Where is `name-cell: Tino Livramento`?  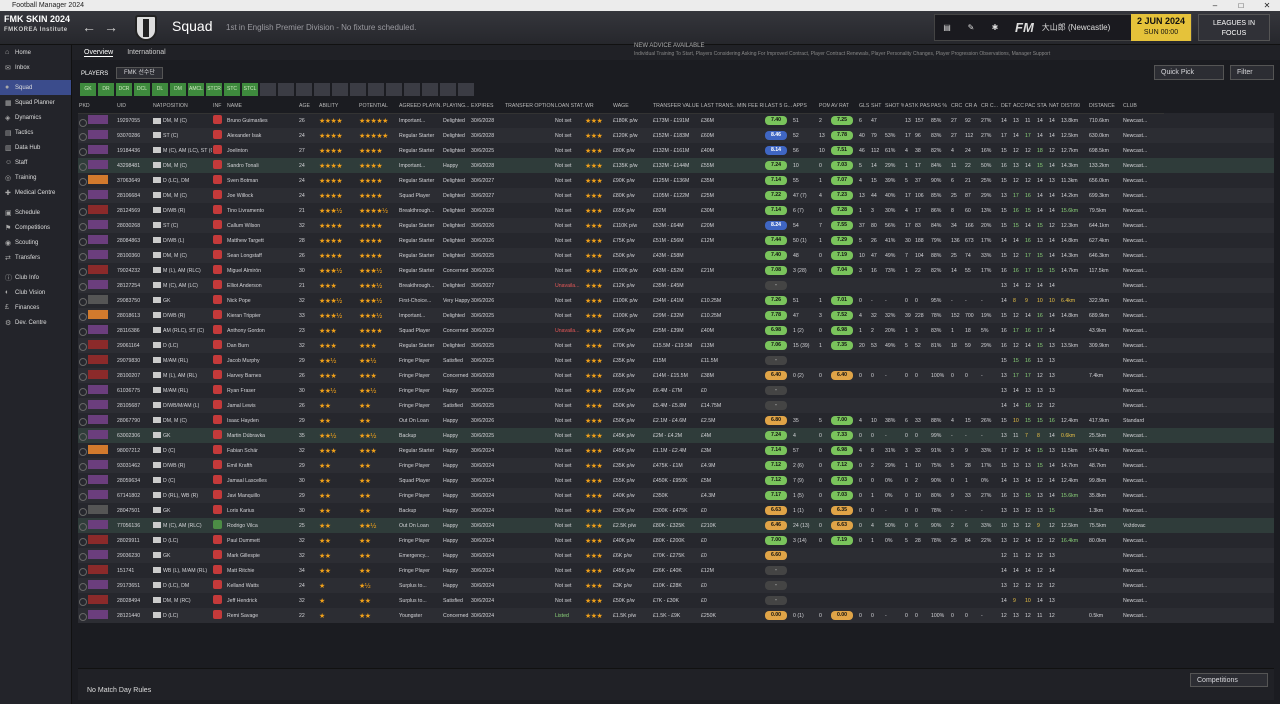
name-cell: Tino Livramento is located at coordinates (262, 210).